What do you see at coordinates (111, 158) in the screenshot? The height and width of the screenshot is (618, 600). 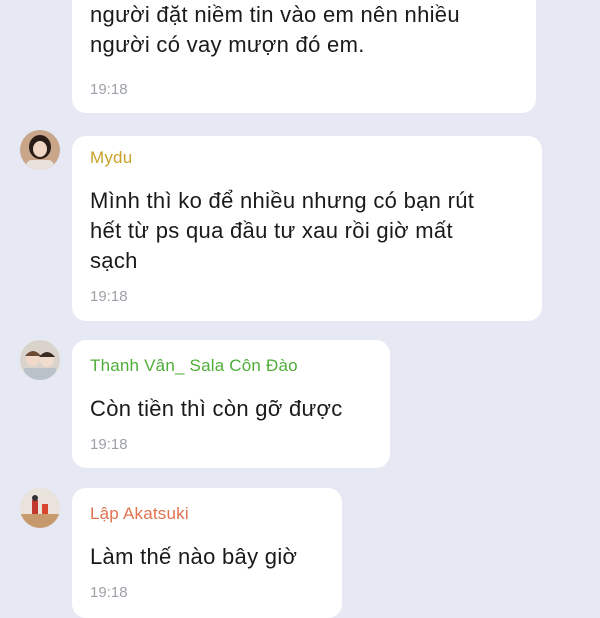 I see `sender-name: Mydu` at bounding box center [111, 158].